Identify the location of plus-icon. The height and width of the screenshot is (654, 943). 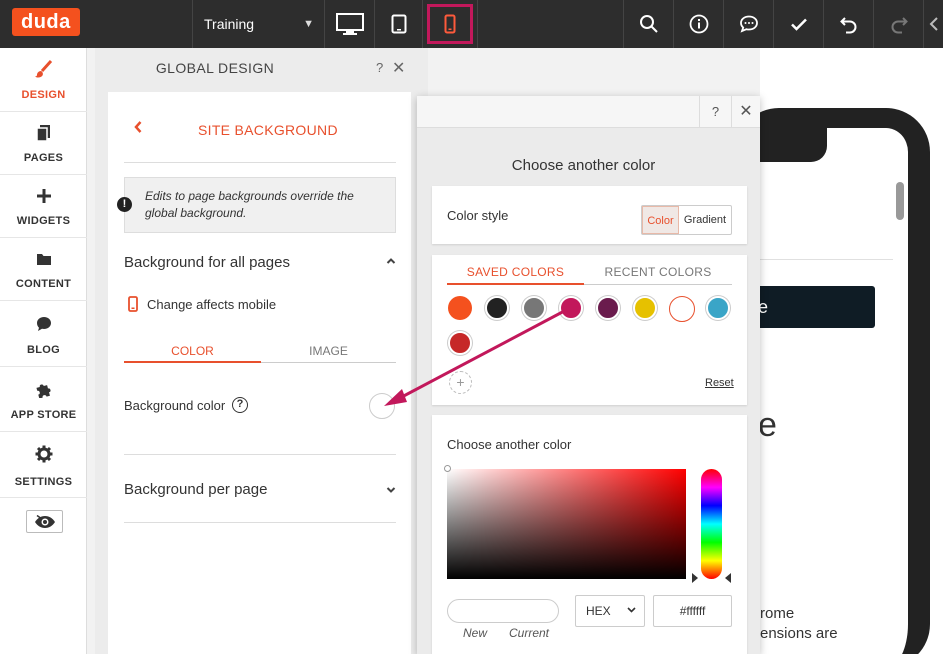
(44, 196).